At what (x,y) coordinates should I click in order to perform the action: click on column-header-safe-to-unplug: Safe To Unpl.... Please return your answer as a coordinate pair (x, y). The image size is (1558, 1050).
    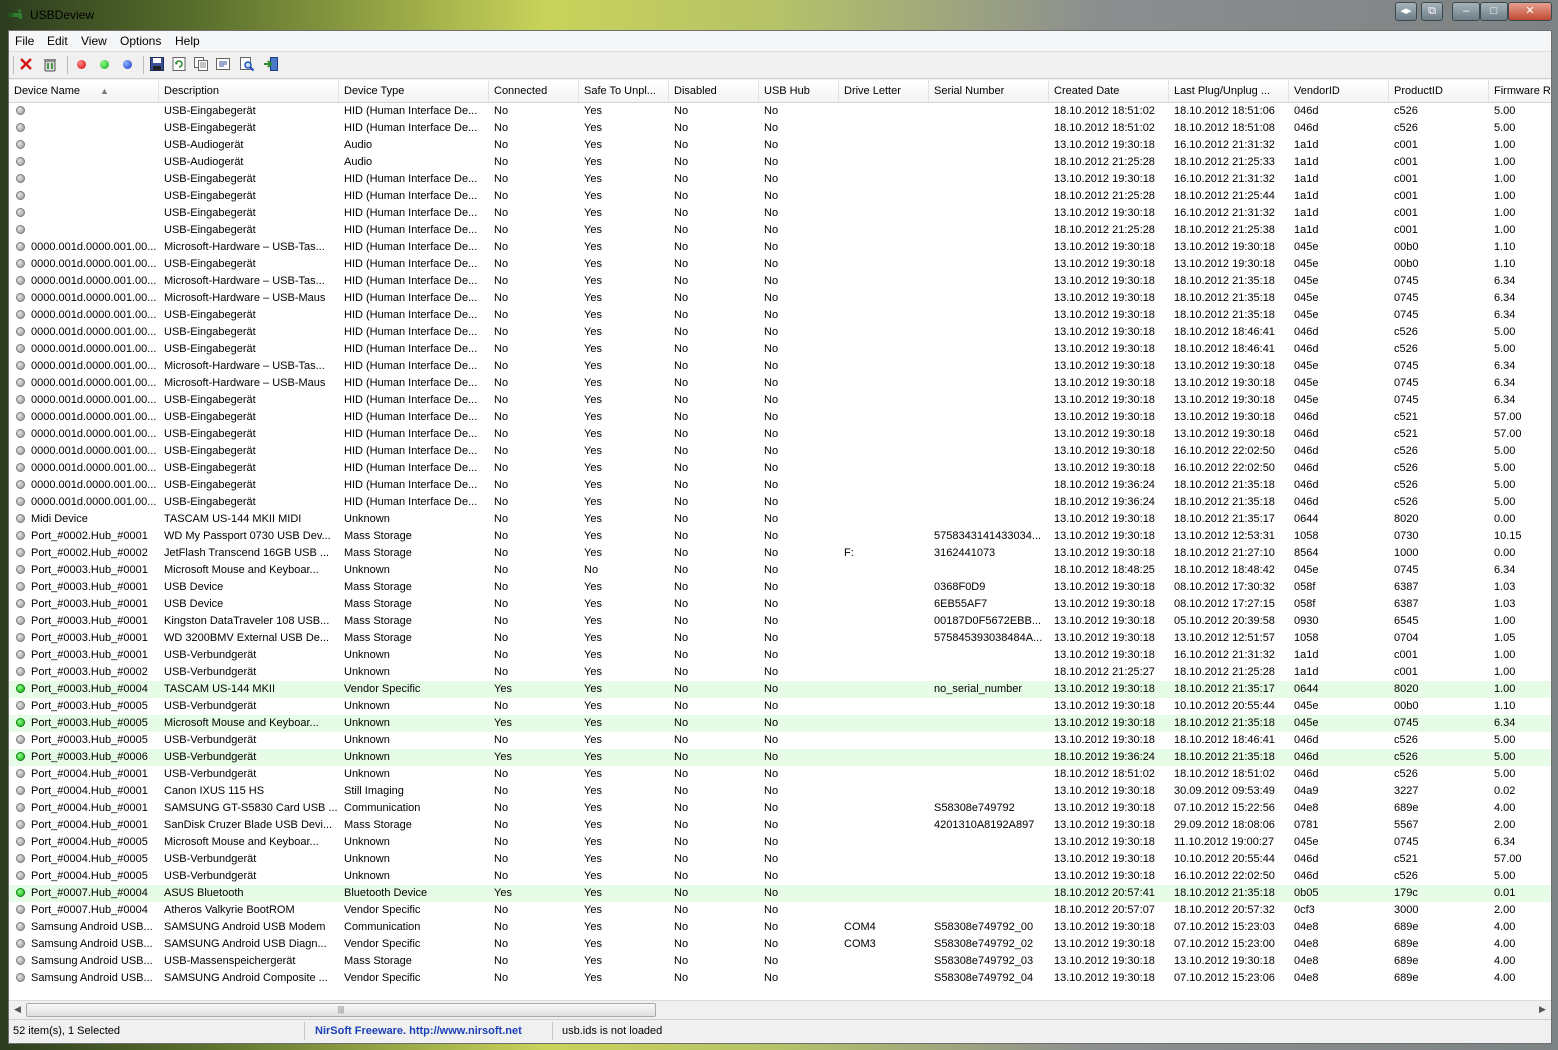
    Looking at the image, I should click on (624, 91).